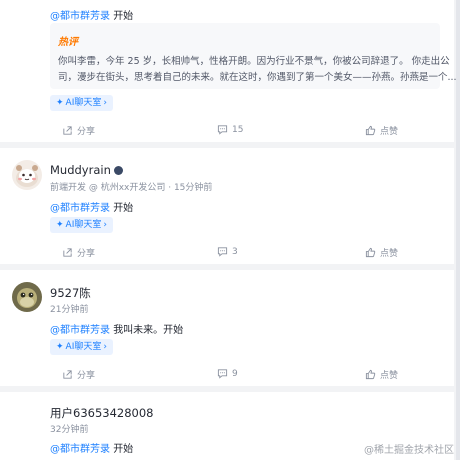  I want to click on action-bar: 分享 15 点赞, so click(227, 134).